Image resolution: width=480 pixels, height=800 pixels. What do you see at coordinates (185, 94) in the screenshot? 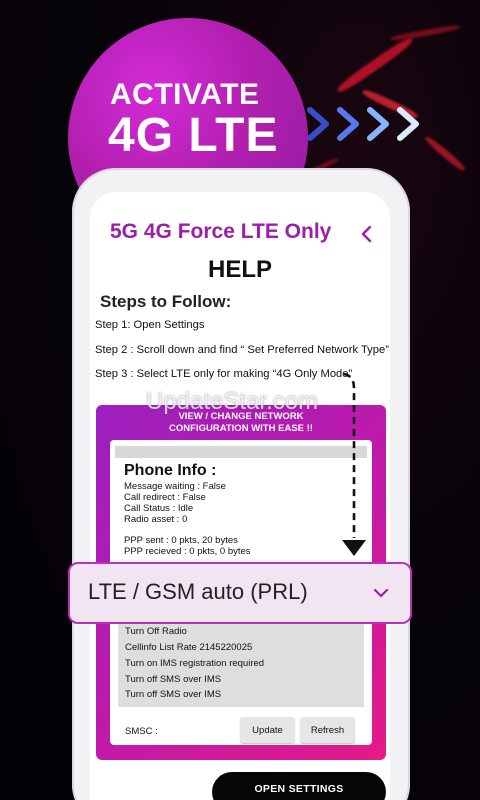
I see `promo-headline-line1: ACTIVATE` at bounding box center [185, 94].